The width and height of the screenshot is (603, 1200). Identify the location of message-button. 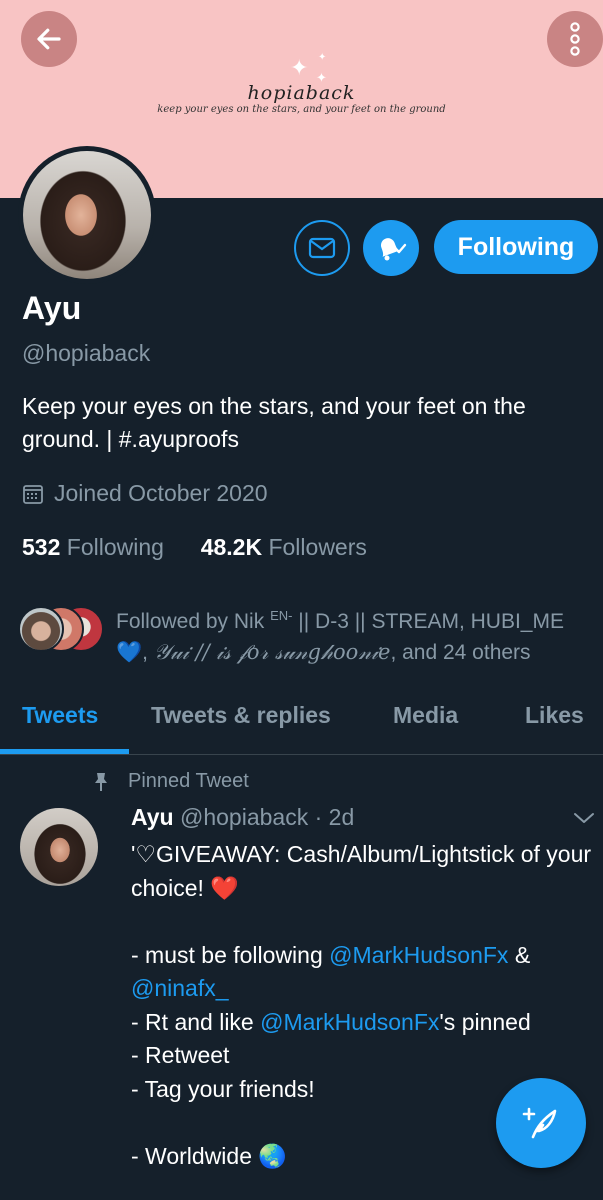
(322, 248).